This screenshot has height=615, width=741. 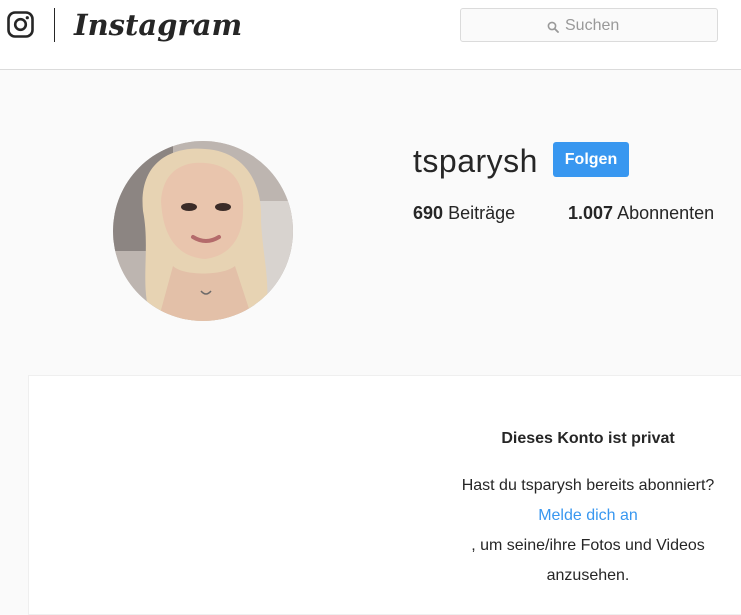 What do you see at coordinates (591, 159) in the screenshot?
I see `follow-button: Folgen` at bounding box center [591, 159].